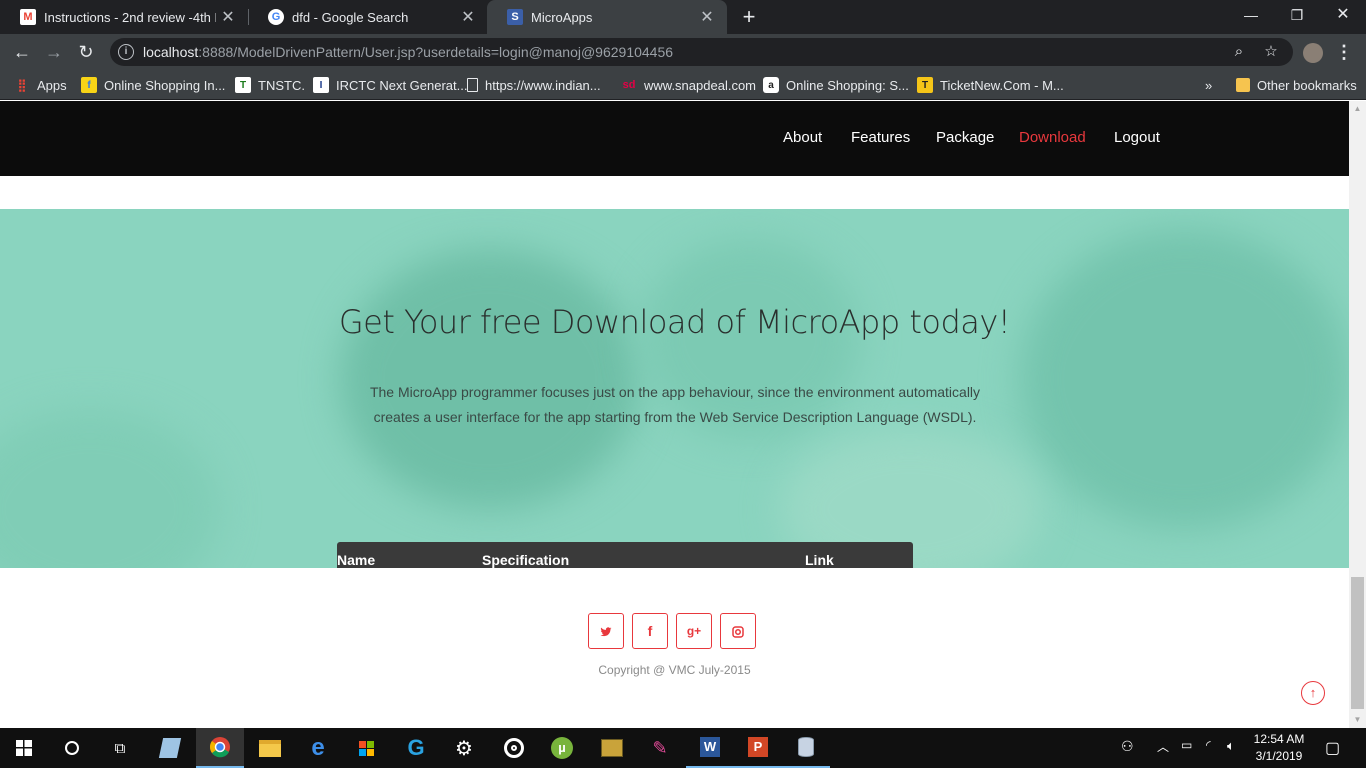 The height and width of the screenshot is (768, 1366). Describe the element at coordinates (612, 748) in the screenshot. I see `taskbar-app-packages` at that location.